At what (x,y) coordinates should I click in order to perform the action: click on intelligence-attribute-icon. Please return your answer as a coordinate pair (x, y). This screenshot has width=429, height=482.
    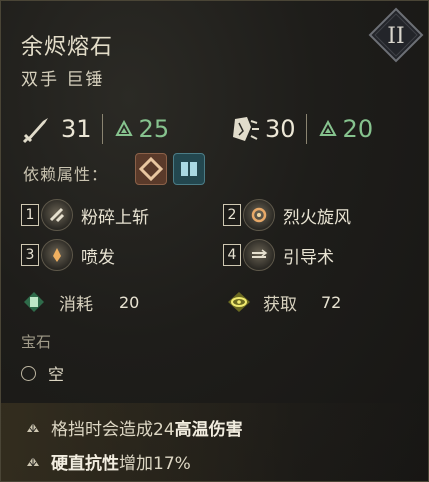
    Looking at the image, I should click on (189, 169).